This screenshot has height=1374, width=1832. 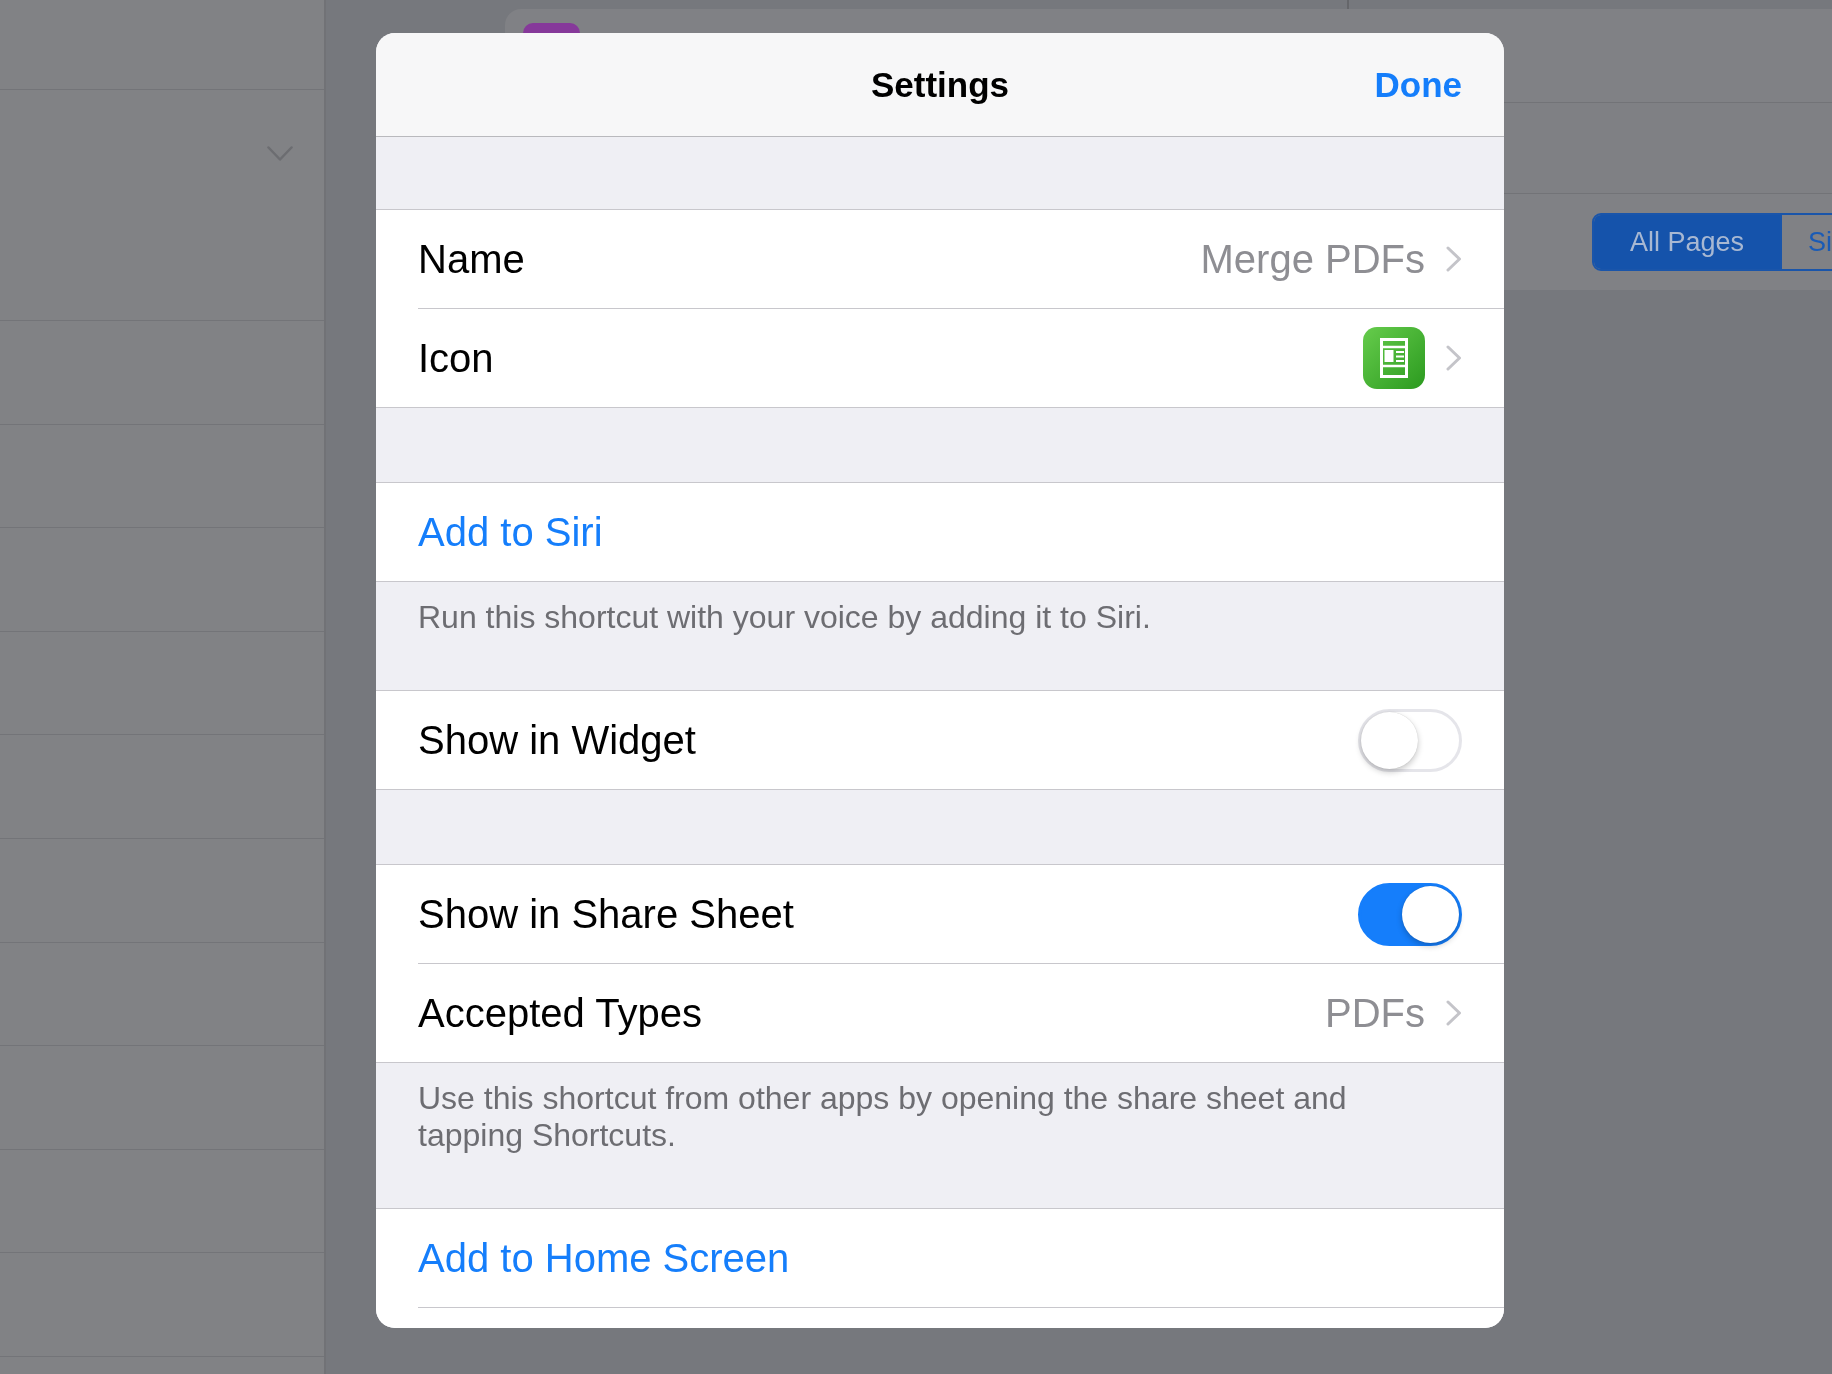 What do you see at coordinates (940, 84) in the screenshot?
I see `dialog-title: Settings` at bounding box center [940, 84].